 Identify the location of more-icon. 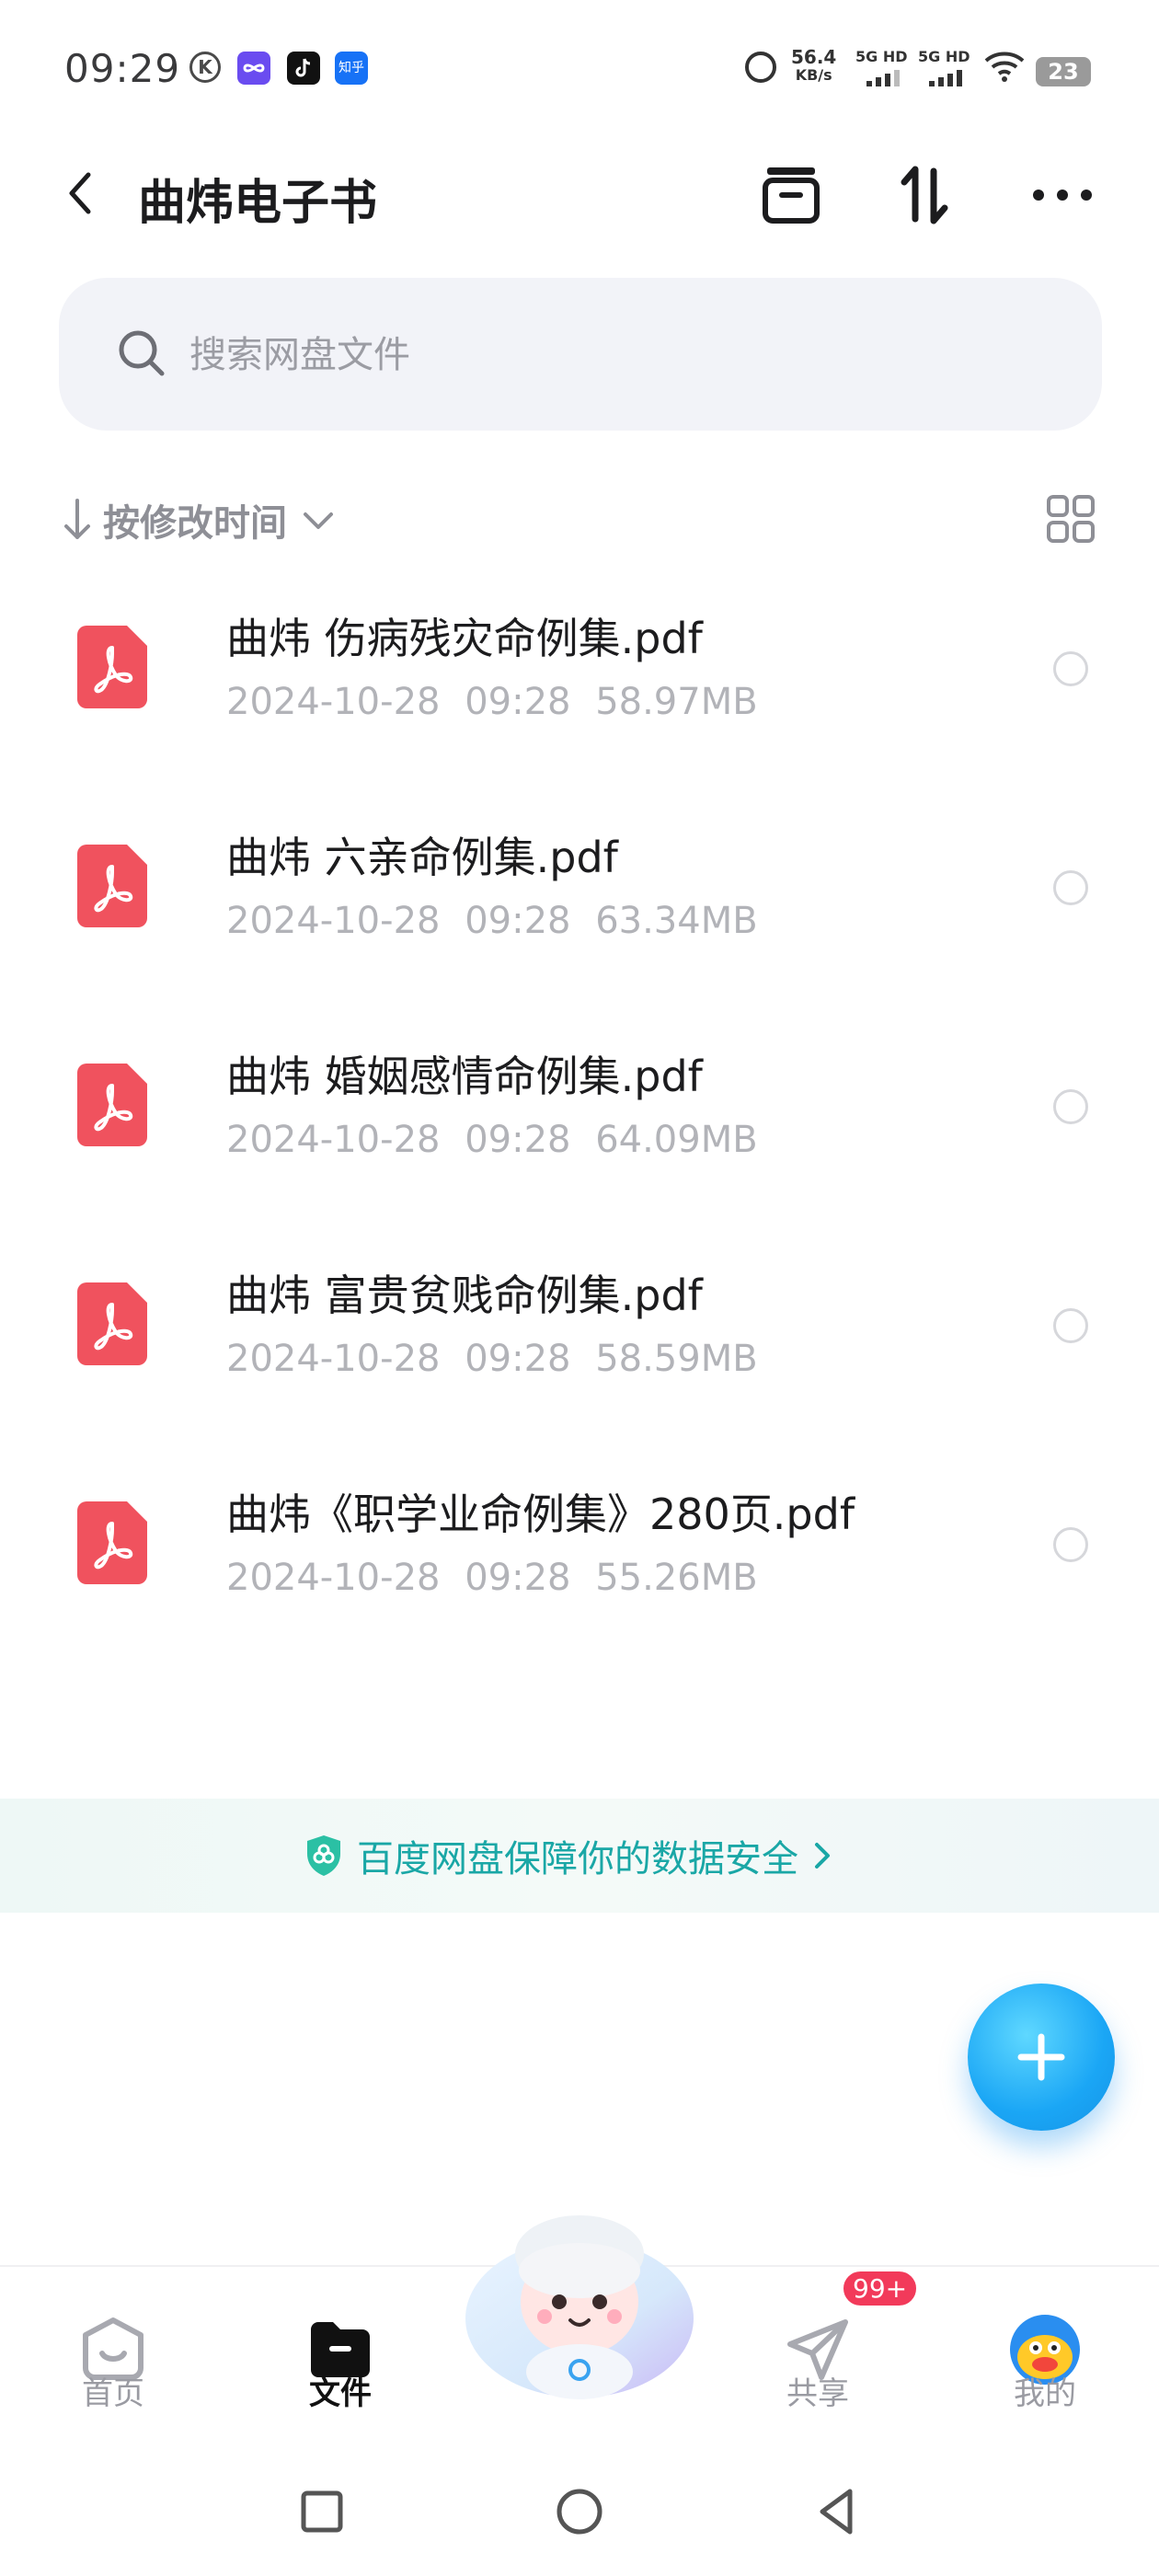
(1062, 195).